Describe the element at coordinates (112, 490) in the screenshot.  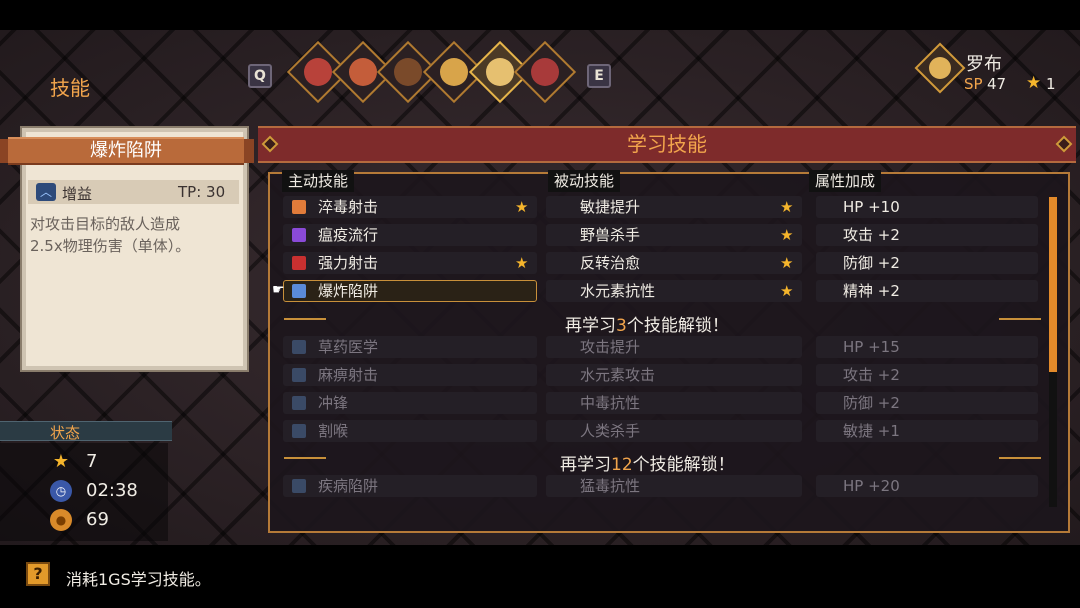
I see `status-time: 02:38` at that location.